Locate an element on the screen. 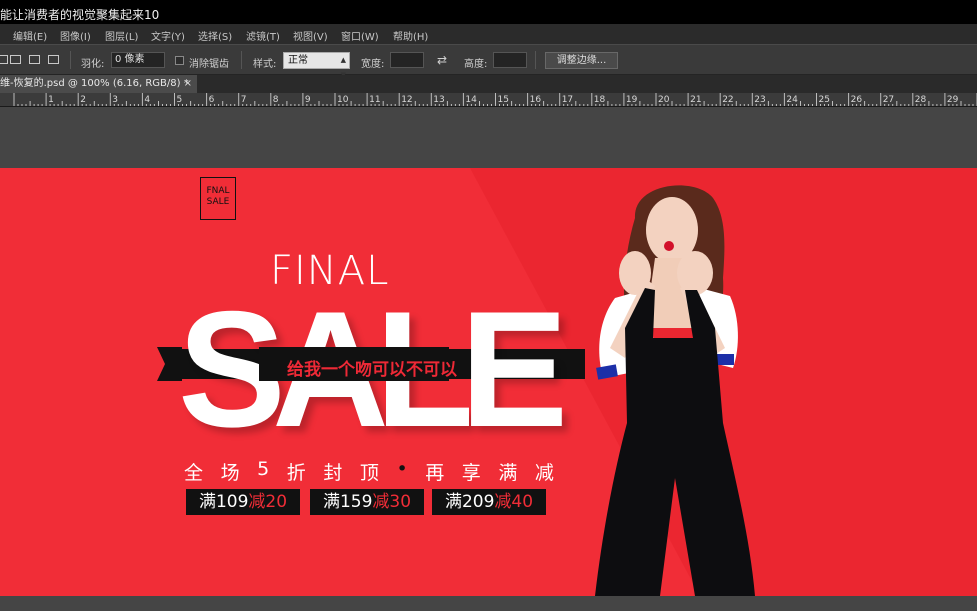 The width and height of the screenshot is (977, 611). final-sale-logo: FNAL SALE is located at coordinates (218, 198).